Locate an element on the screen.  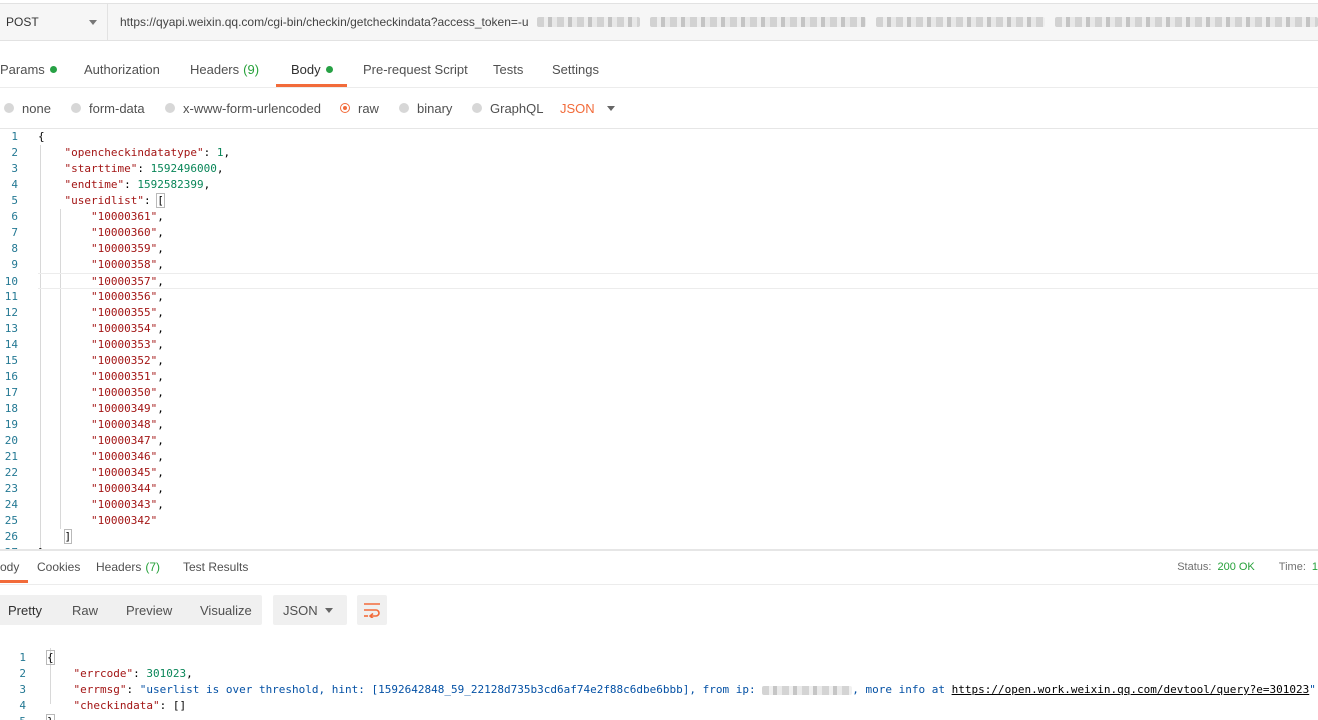
code: "10000351", is located at coordinates (127, 376).